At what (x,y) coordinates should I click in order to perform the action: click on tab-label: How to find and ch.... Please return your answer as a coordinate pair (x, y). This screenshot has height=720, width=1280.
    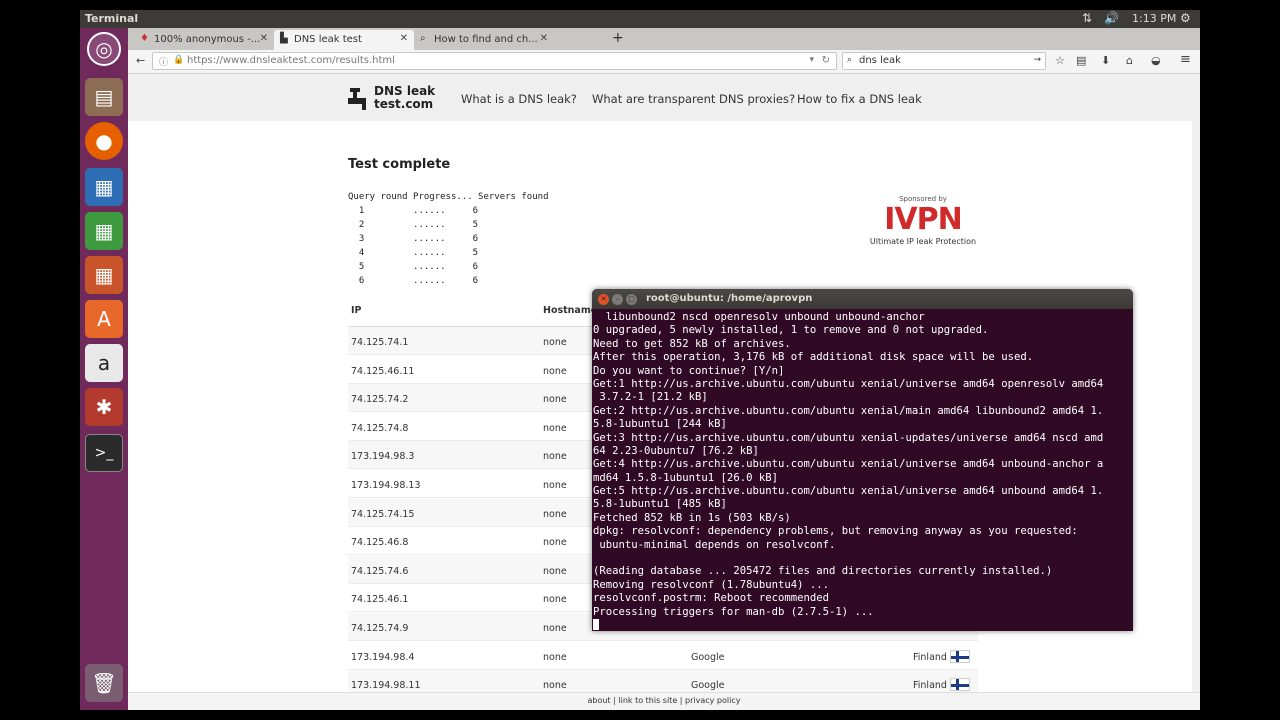
    Looking at the image, I should click on (486, 39).